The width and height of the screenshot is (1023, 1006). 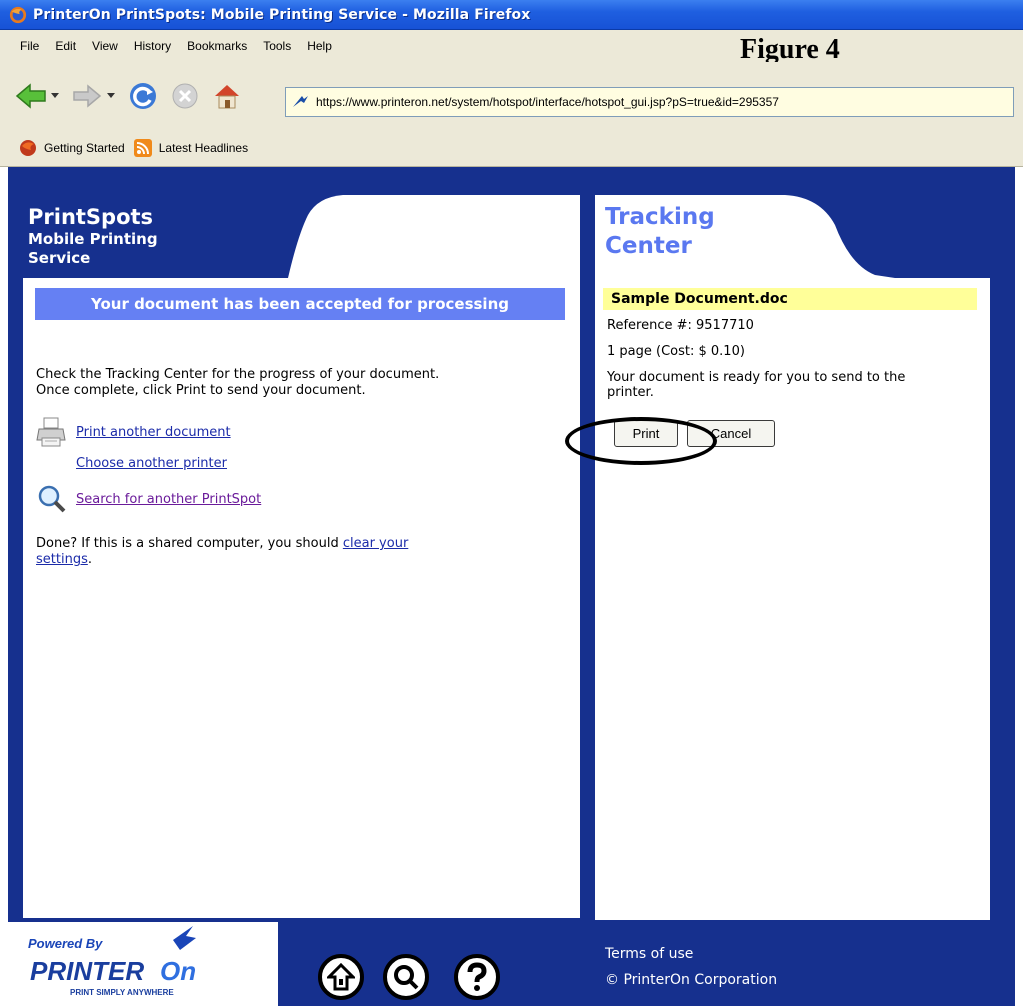 I want to click on home-button, so click(x=227, y=96).